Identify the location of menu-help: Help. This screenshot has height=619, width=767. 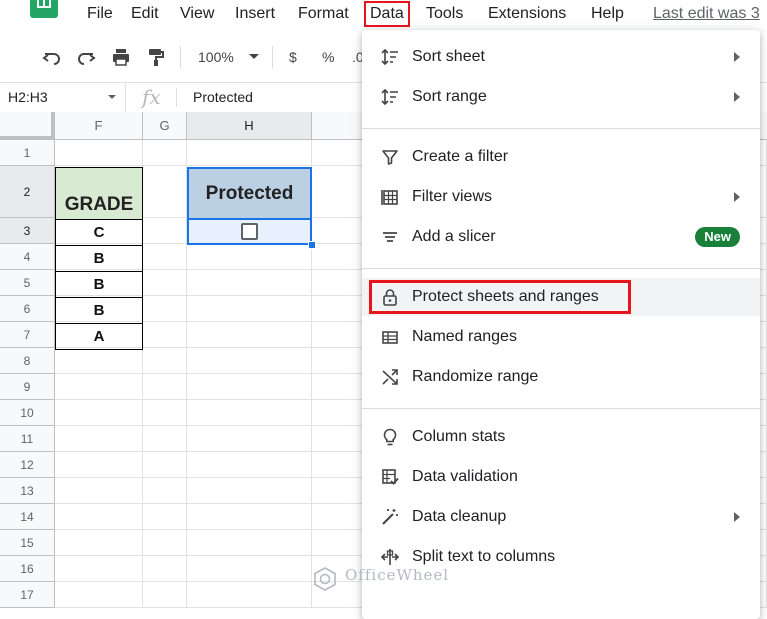
(607, 14).